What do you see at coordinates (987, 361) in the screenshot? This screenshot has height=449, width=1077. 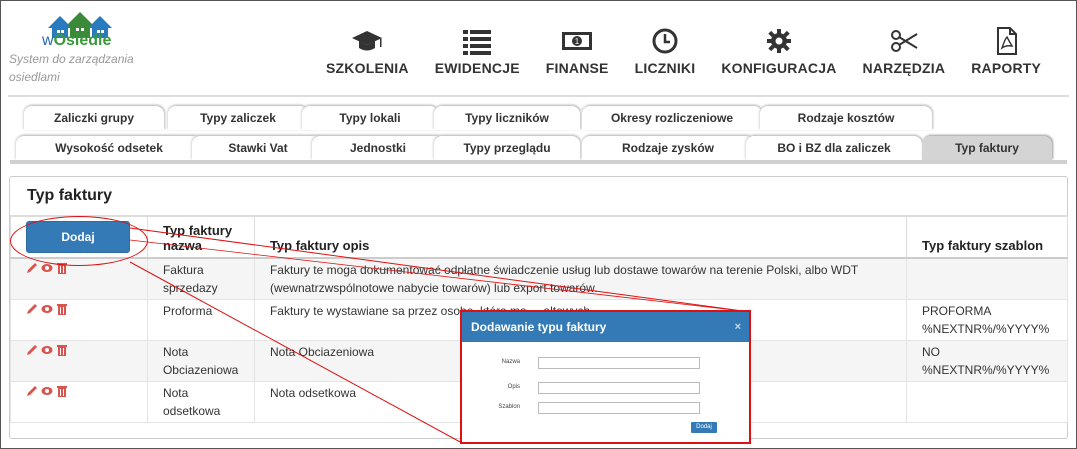 I see `cell-szablon: NO %NEXTNR%/%YYYY%` at bounding box center [987, 361].